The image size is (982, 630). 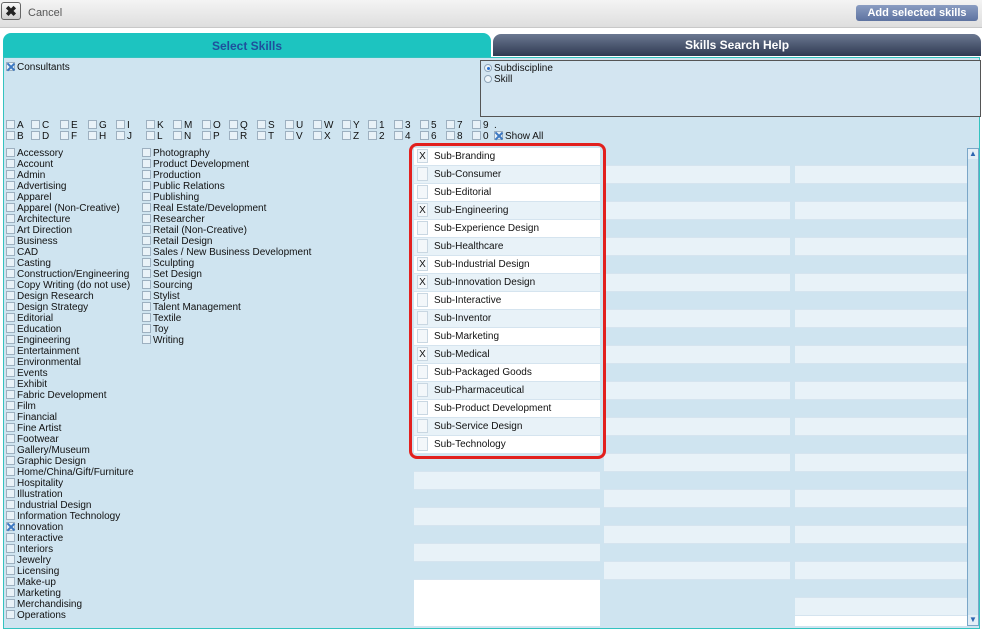 I want to click on skill-item: Engineering, so click(x=70, y=340).